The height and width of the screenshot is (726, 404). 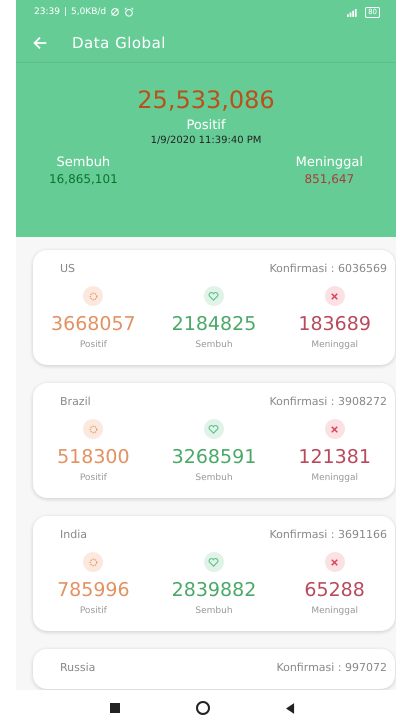 I want to click on positive-count: 518300, so click(x=93, y=457).